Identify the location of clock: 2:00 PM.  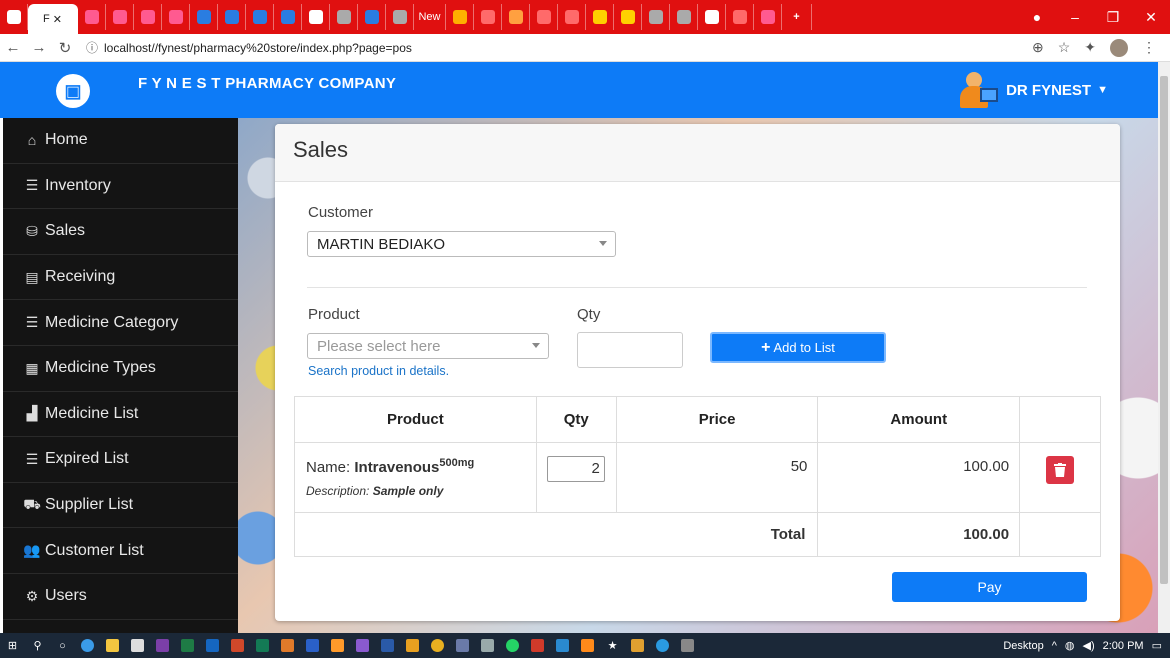
(1123, 646).